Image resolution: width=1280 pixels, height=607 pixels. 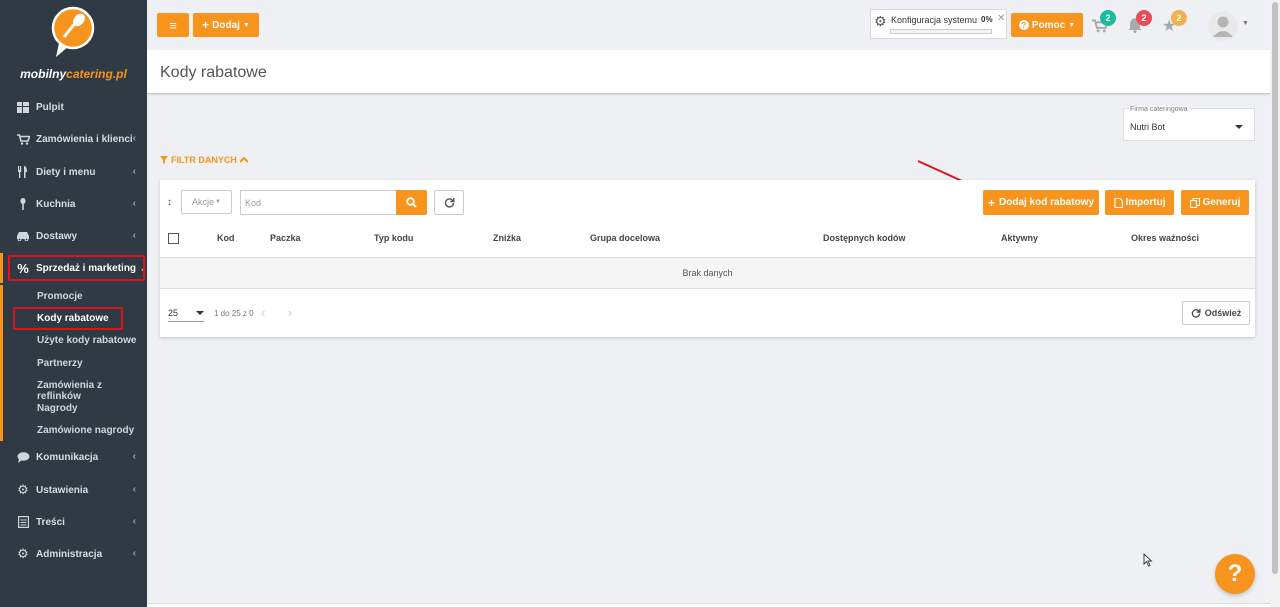 I want to click on filter-label: FILTR DANYCH, so click(x=204, y=160).